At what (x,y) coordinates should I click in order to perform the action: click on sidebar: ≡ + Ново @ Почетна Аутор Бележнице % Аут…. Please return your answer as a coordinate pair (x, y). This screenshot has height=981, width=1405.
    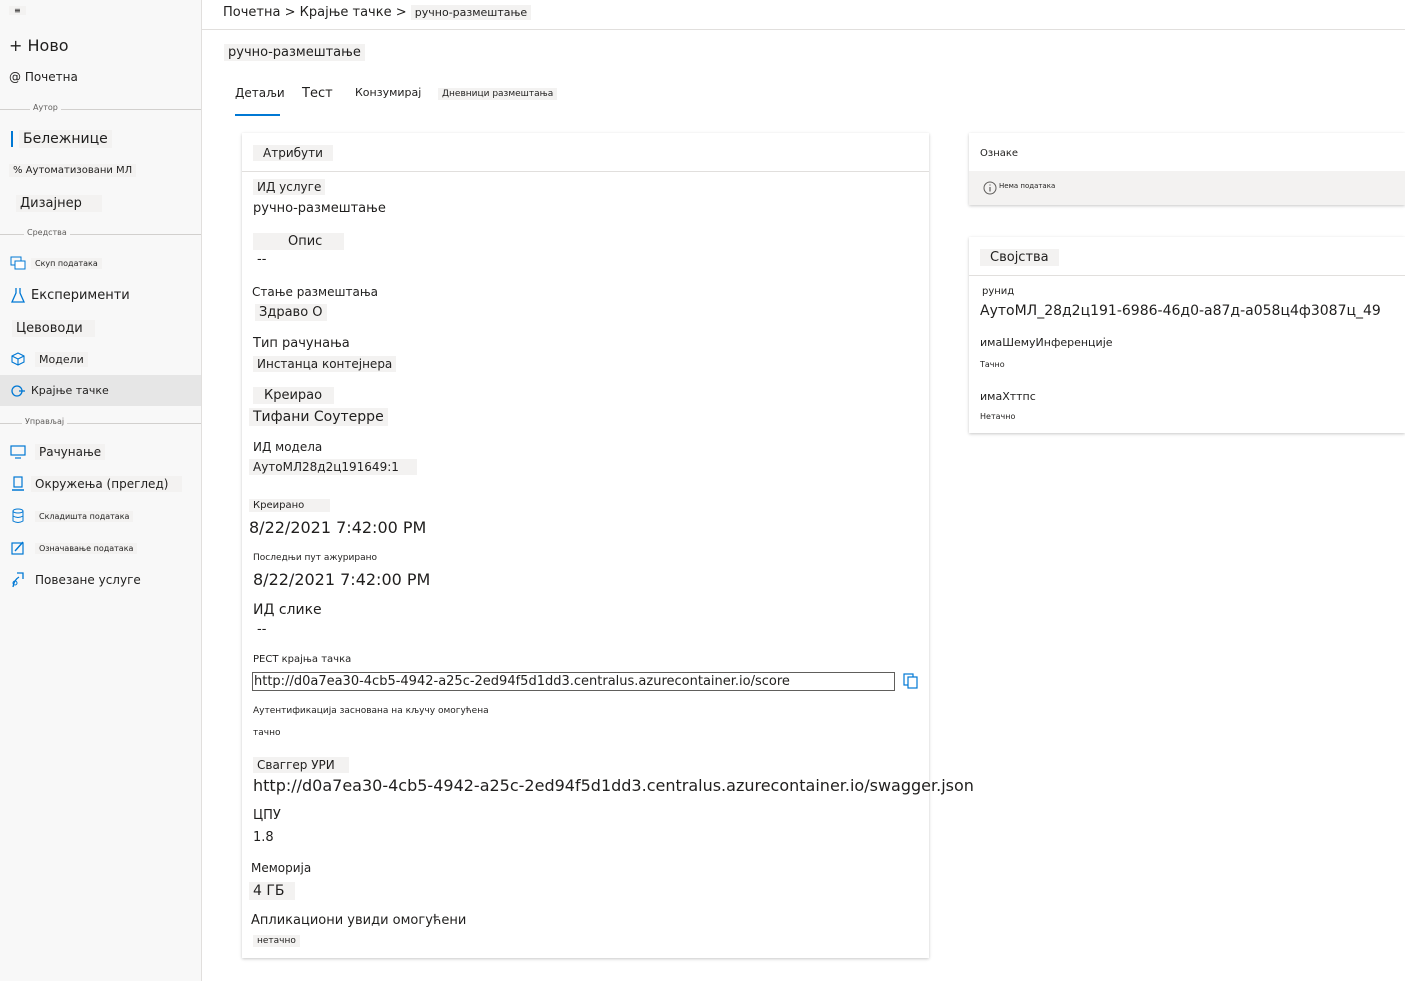
    Looking at the image, I should click on (101, 490).